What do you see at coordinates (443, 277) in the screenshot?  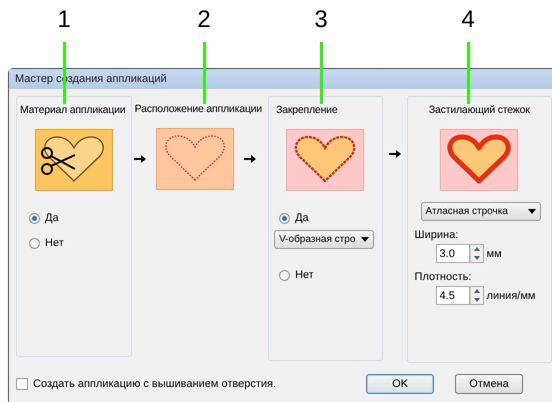 I see `field-label: Плотность:` at bounding box center [443, 277].